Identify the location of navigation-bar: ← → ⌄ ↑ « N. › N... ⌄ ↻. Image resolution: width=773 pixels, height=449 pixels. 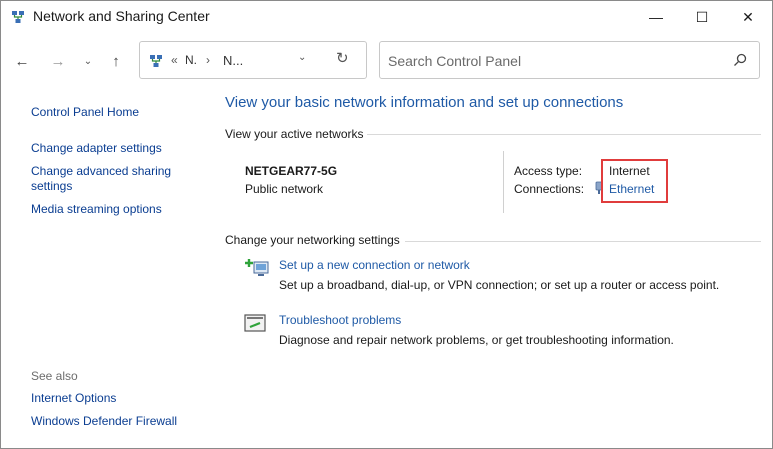
(386, 61).